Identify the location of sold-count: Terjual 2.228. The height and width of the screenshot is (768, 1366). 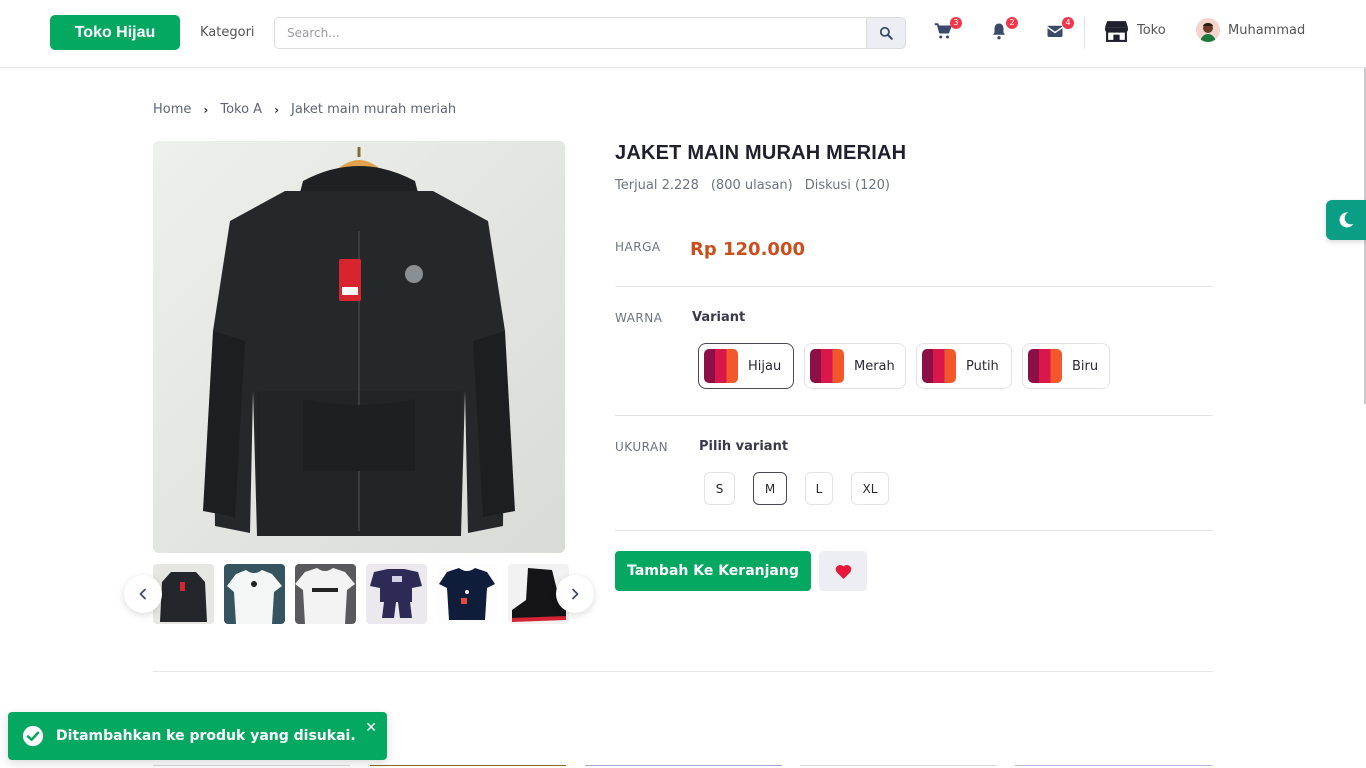
(657, 185).